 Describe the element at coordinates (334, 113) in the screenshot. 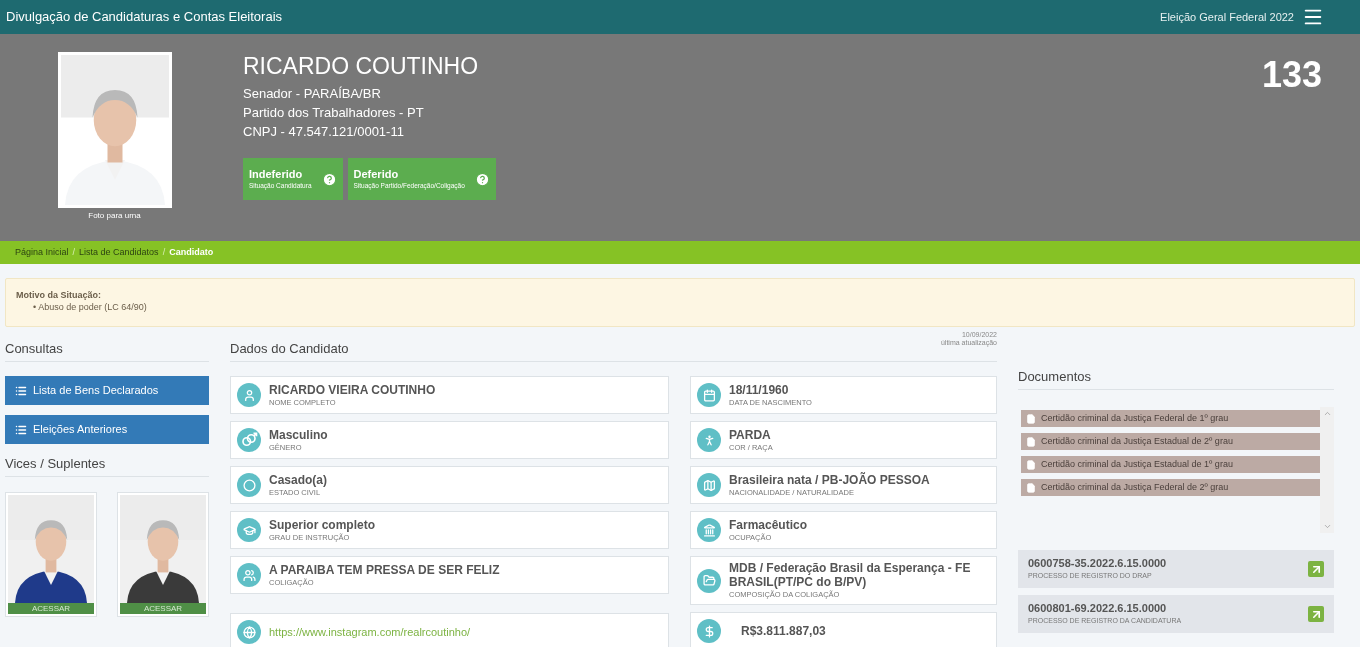

I see `candidate-detail: Partido dos Trabalhadores - PT` at that location.